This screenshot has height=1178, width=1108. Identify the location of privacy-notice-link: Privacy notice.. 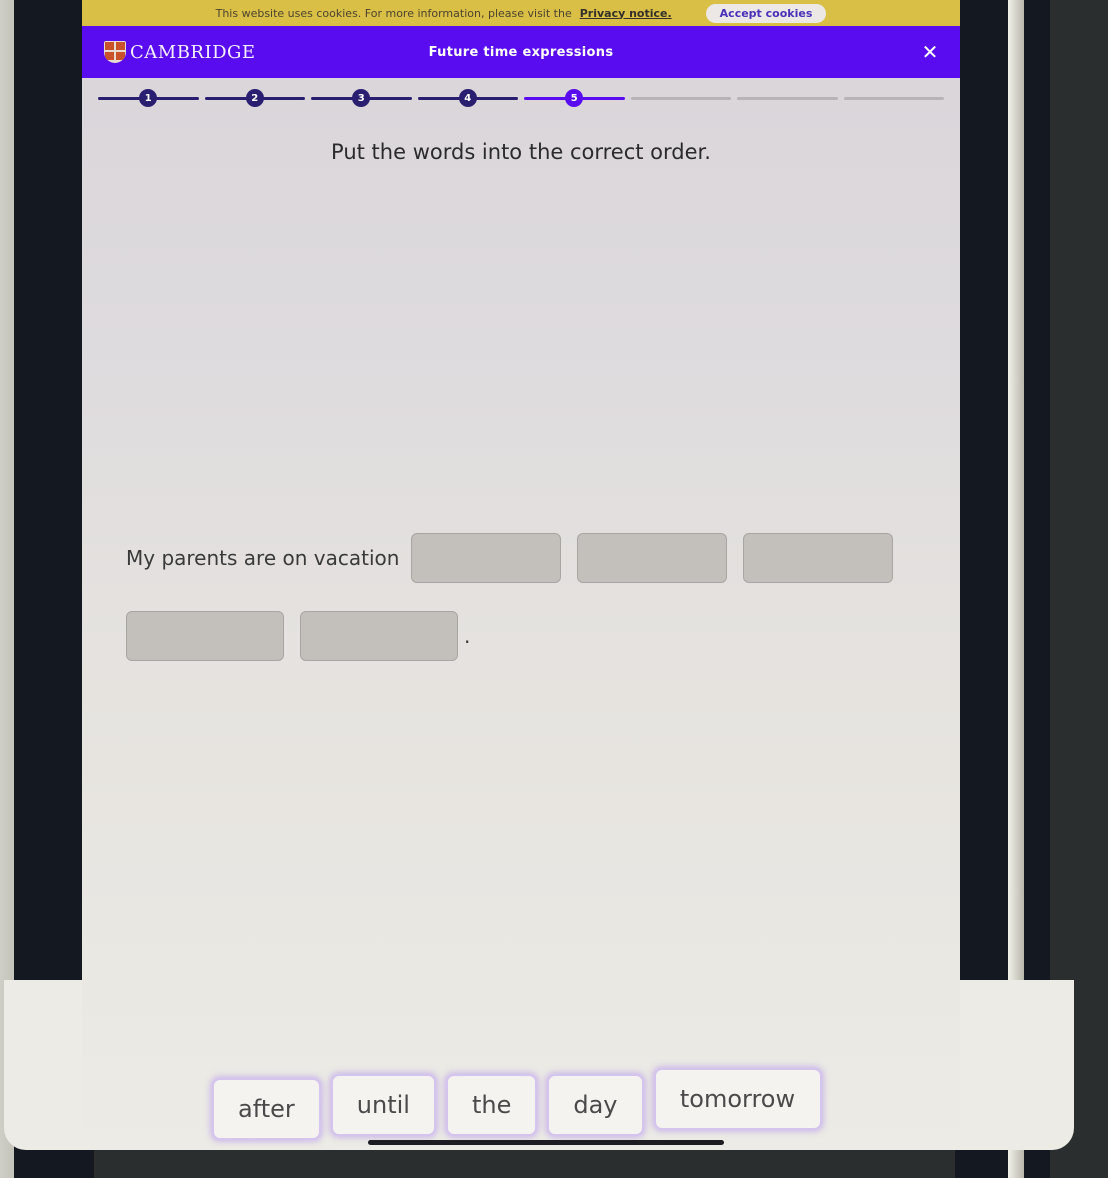
(626, 13).